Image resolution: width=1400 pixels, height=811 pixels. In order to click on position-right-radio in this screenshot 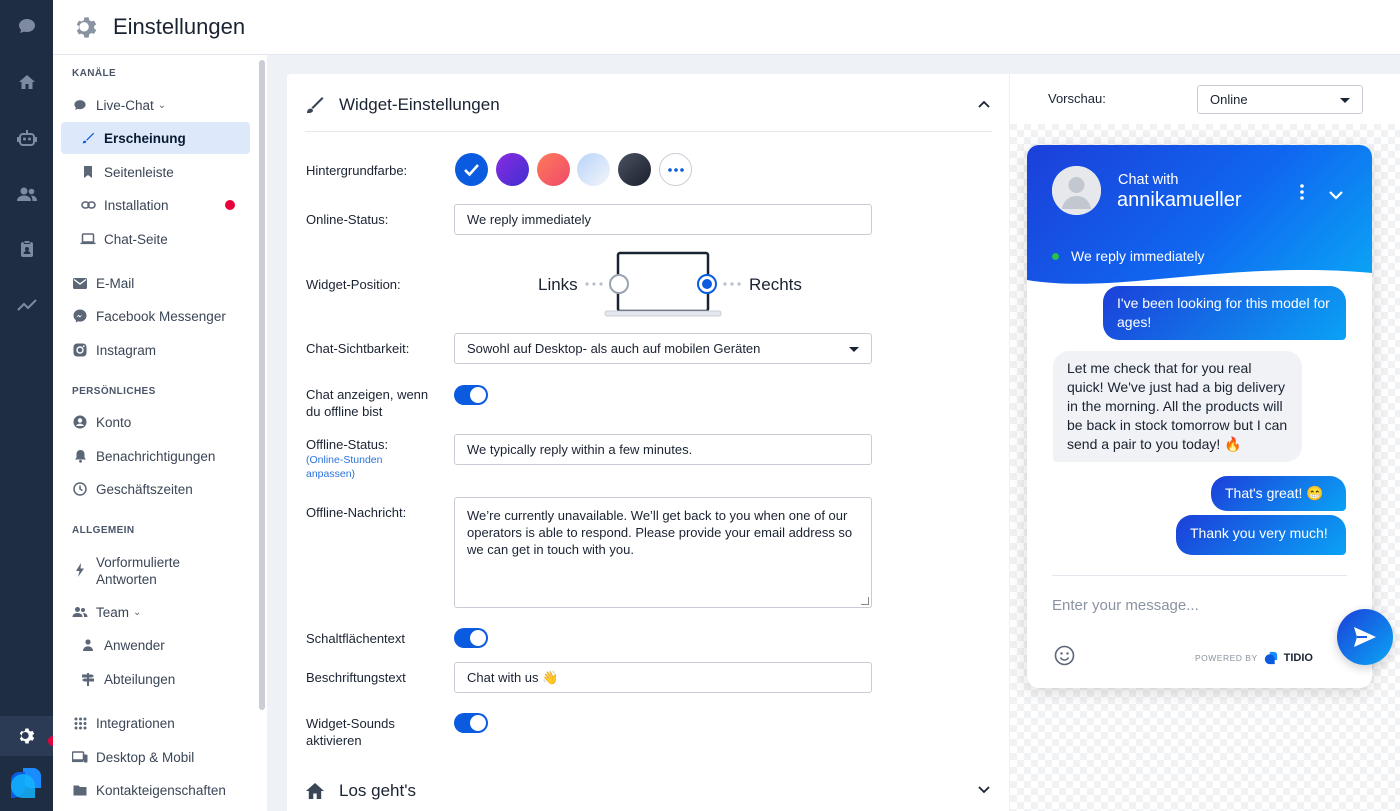, I will do `click(707, 284)`.